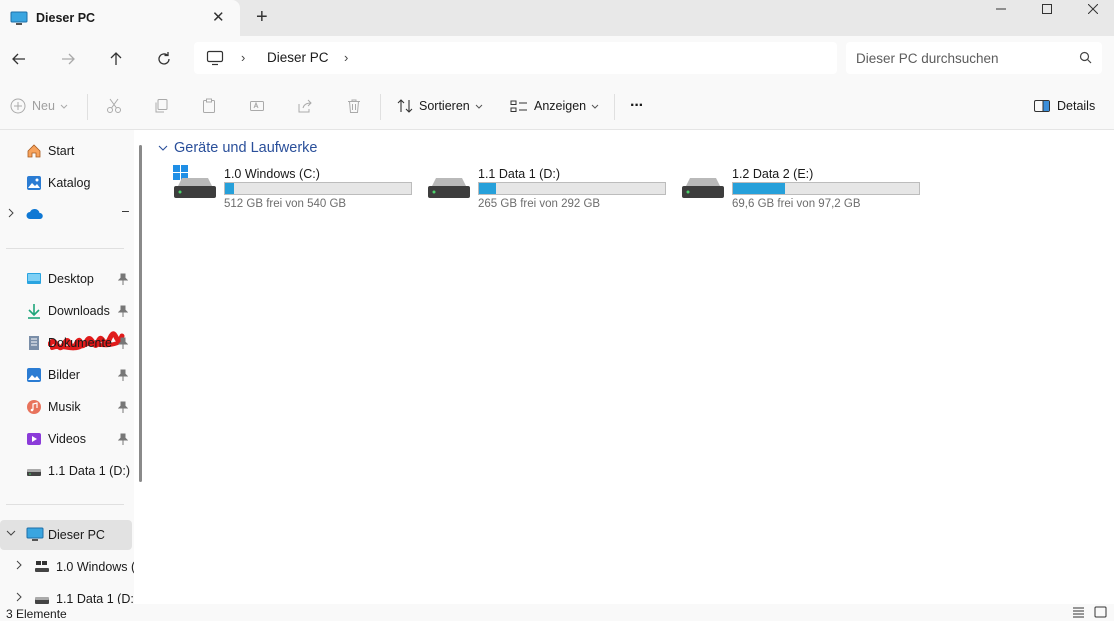  I want to click on drive-name: 1.1 Data 1 (D:), so click(519, 174).